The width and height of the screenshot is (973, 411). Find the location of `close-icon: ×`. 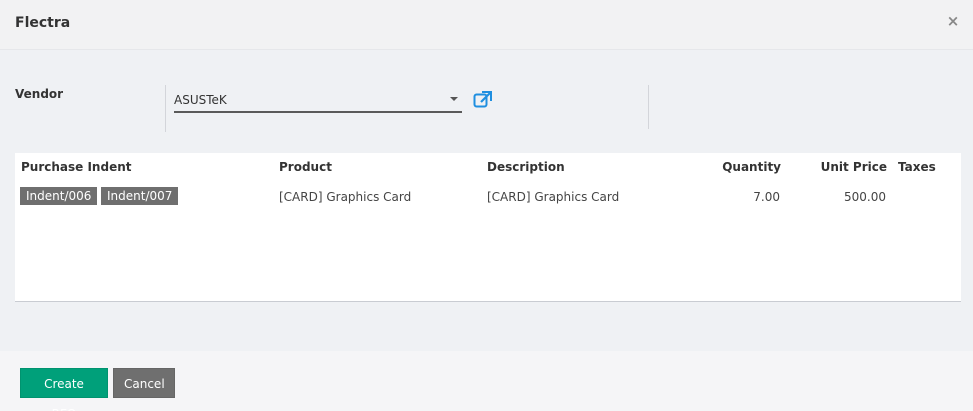

close-icon: × is located at coordinates (953, 21).